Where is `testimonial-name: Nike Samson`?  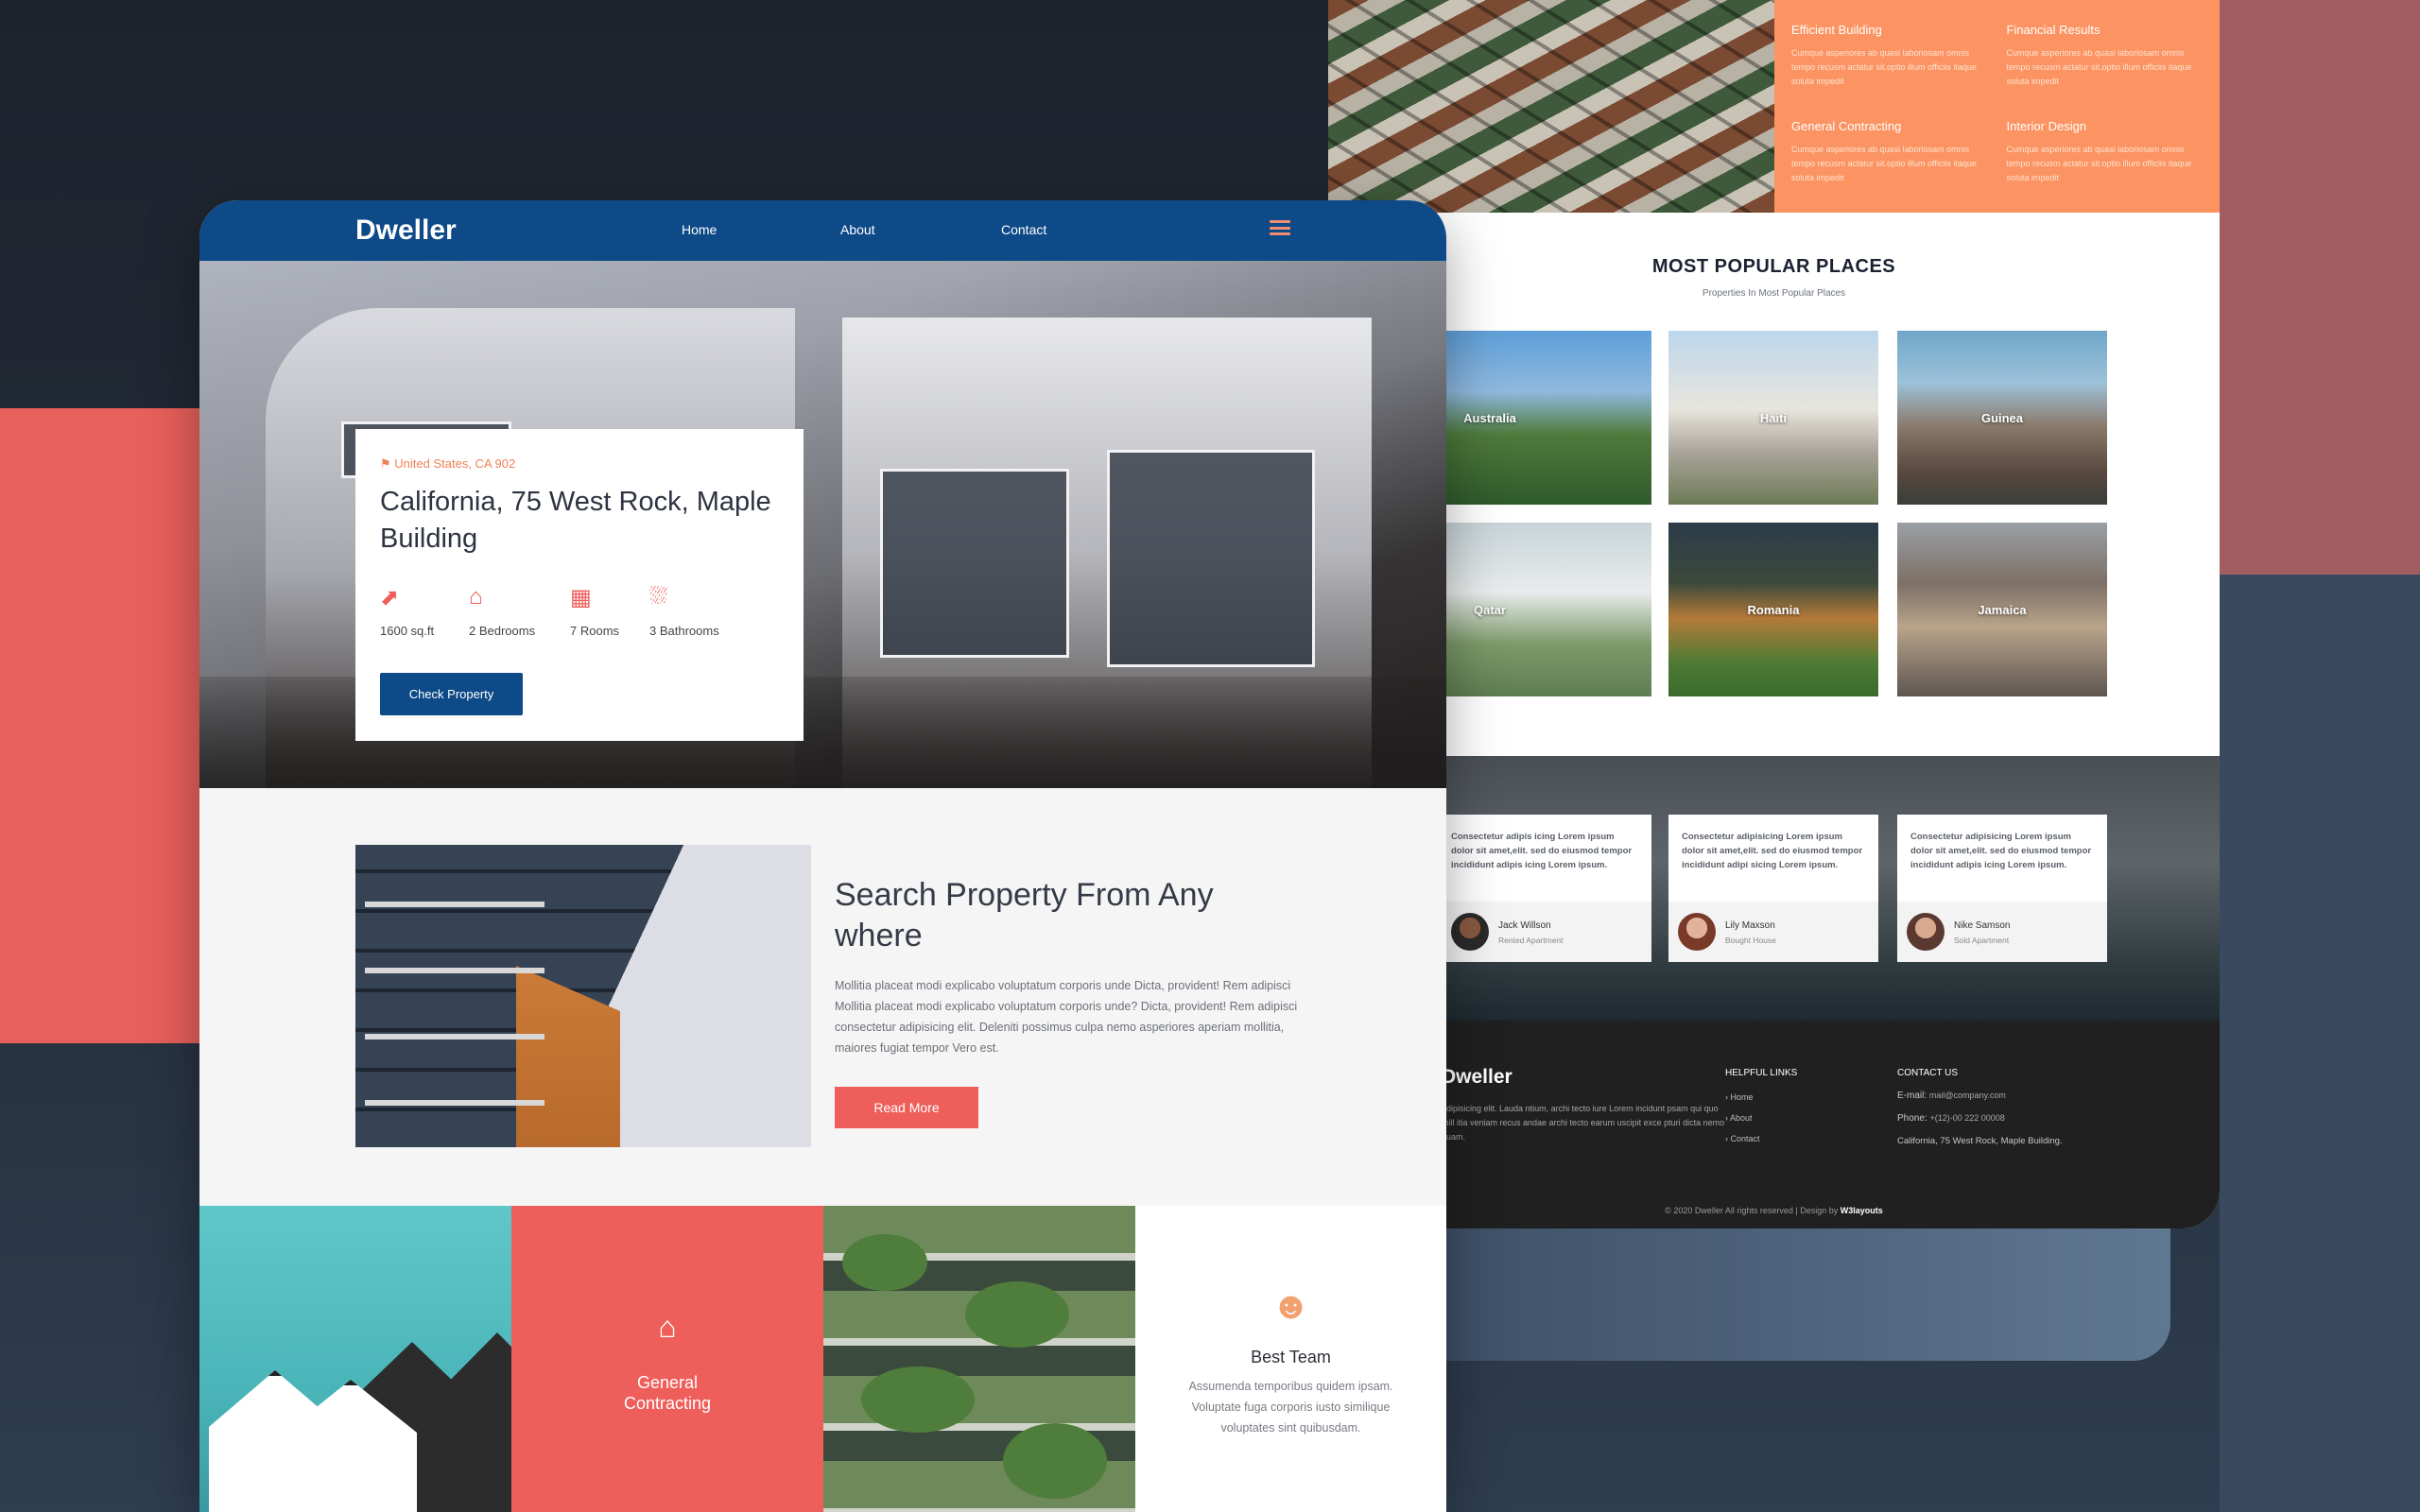 testimonial-name: Nike Samson is located at coordinates (1982, 925).